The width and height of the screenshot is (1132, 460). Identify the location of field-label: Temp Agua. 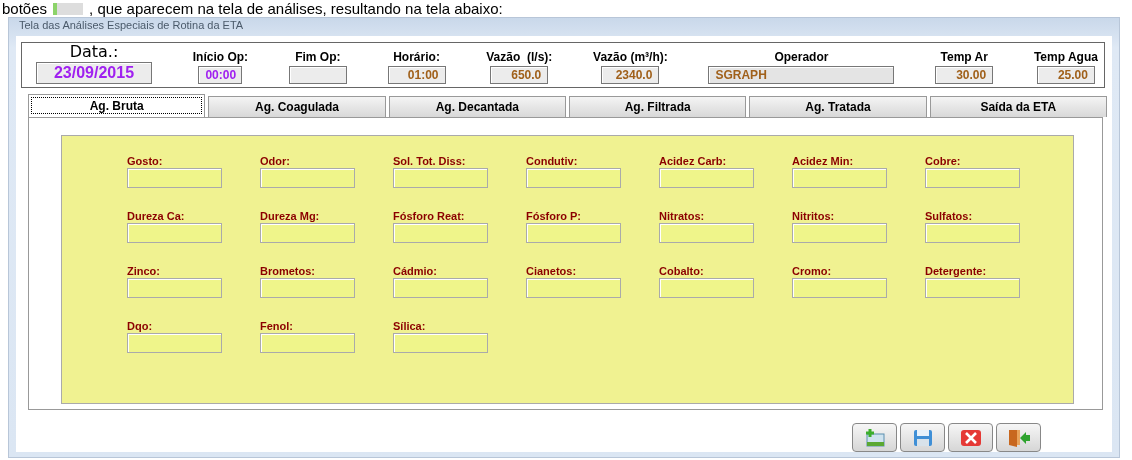
(1065, 57).